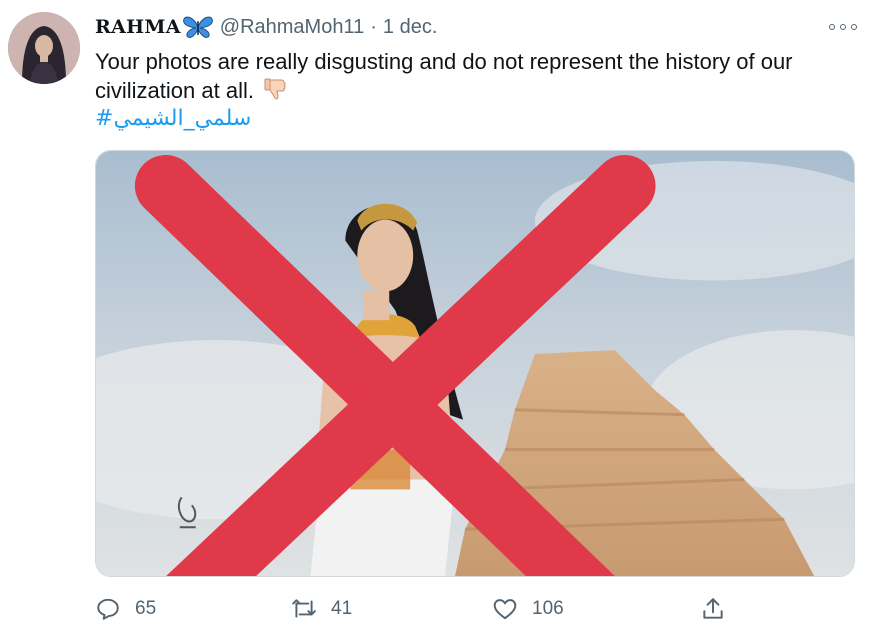 Image resolution: width=879 pixels, height=636 pixels. What do you see at coordinates (108, 609) in the screenshot?
I see `reply-icon` at bounding box center [108, 609].